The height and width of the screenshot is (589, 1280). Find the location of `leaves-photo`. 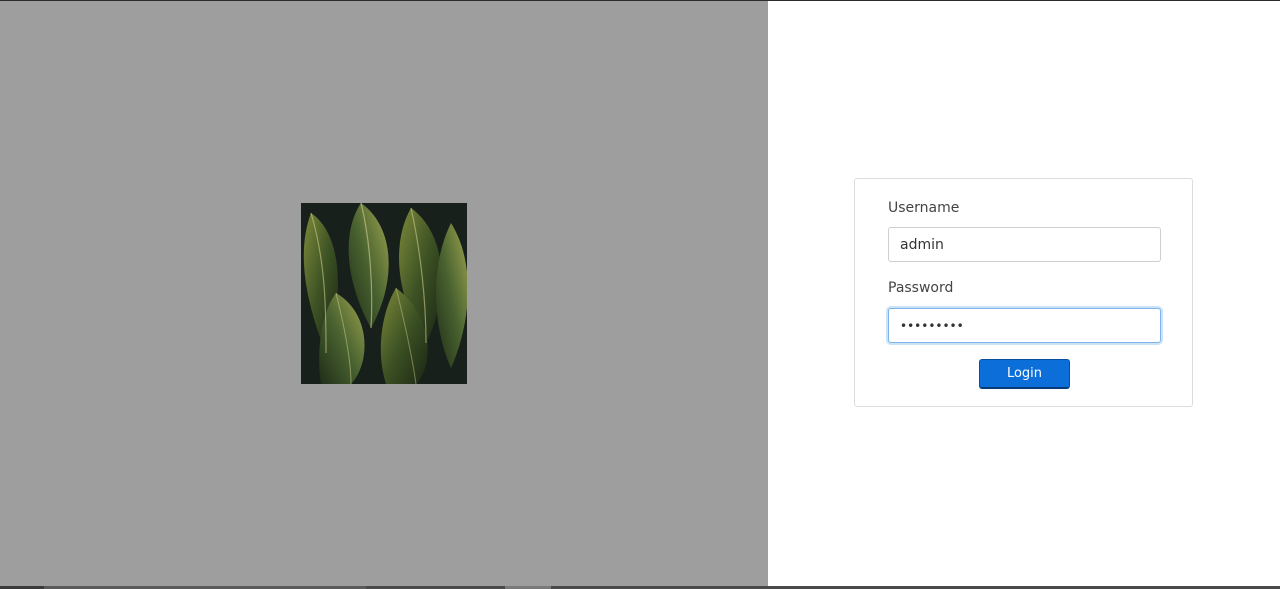

leaves-photo is located at coordinates (384, 293).